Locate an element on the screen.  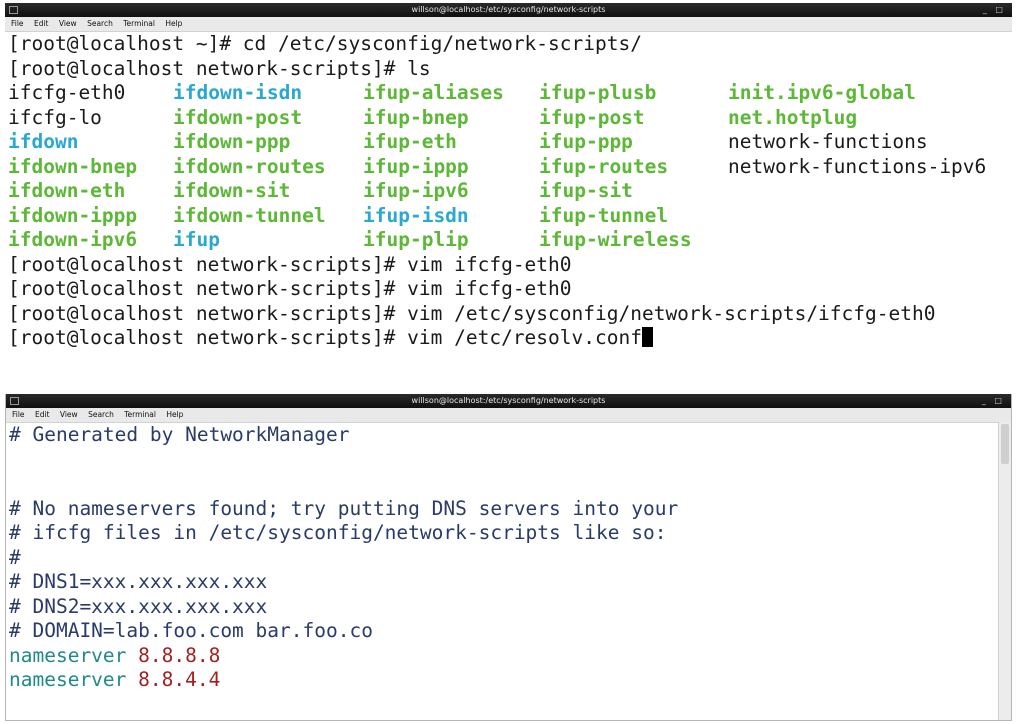
ls-entry: ifup-ipv6 is located at coordinates (416, 190).